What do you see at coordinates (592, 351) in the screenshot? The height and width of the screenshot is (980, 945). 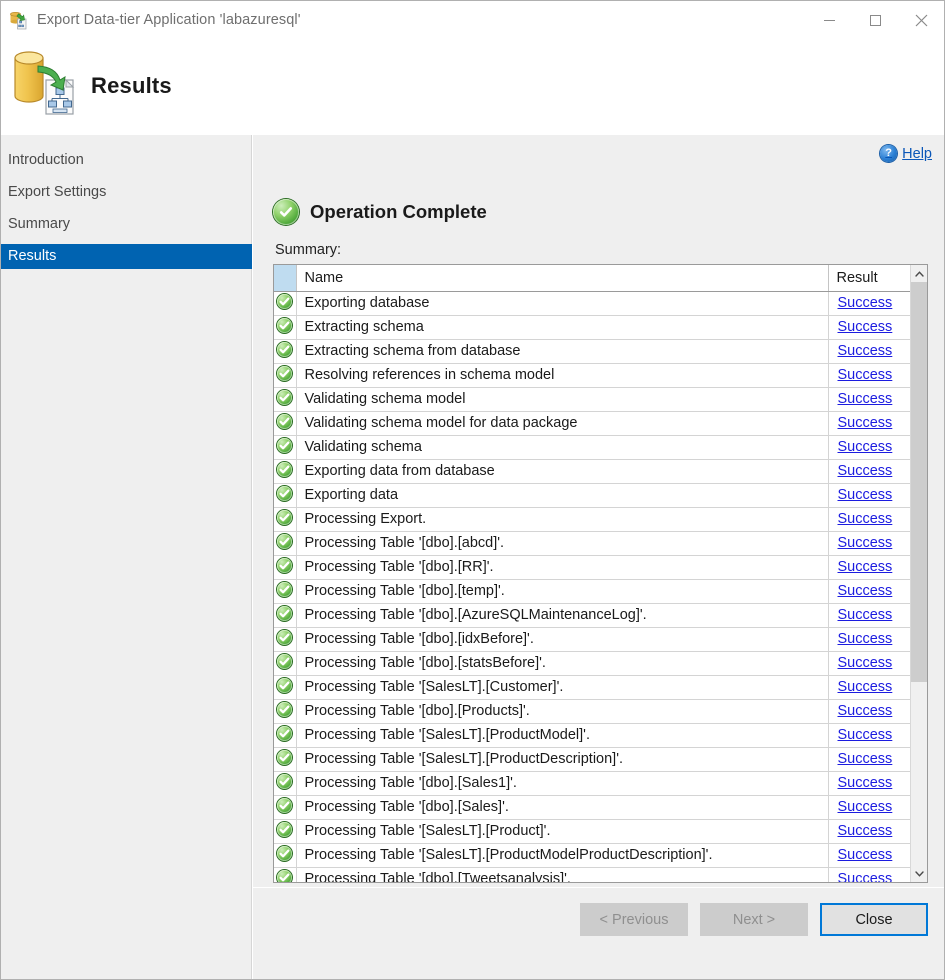 I see `table-row: Extracting schema from database Success` at bounding box center [592, 351].